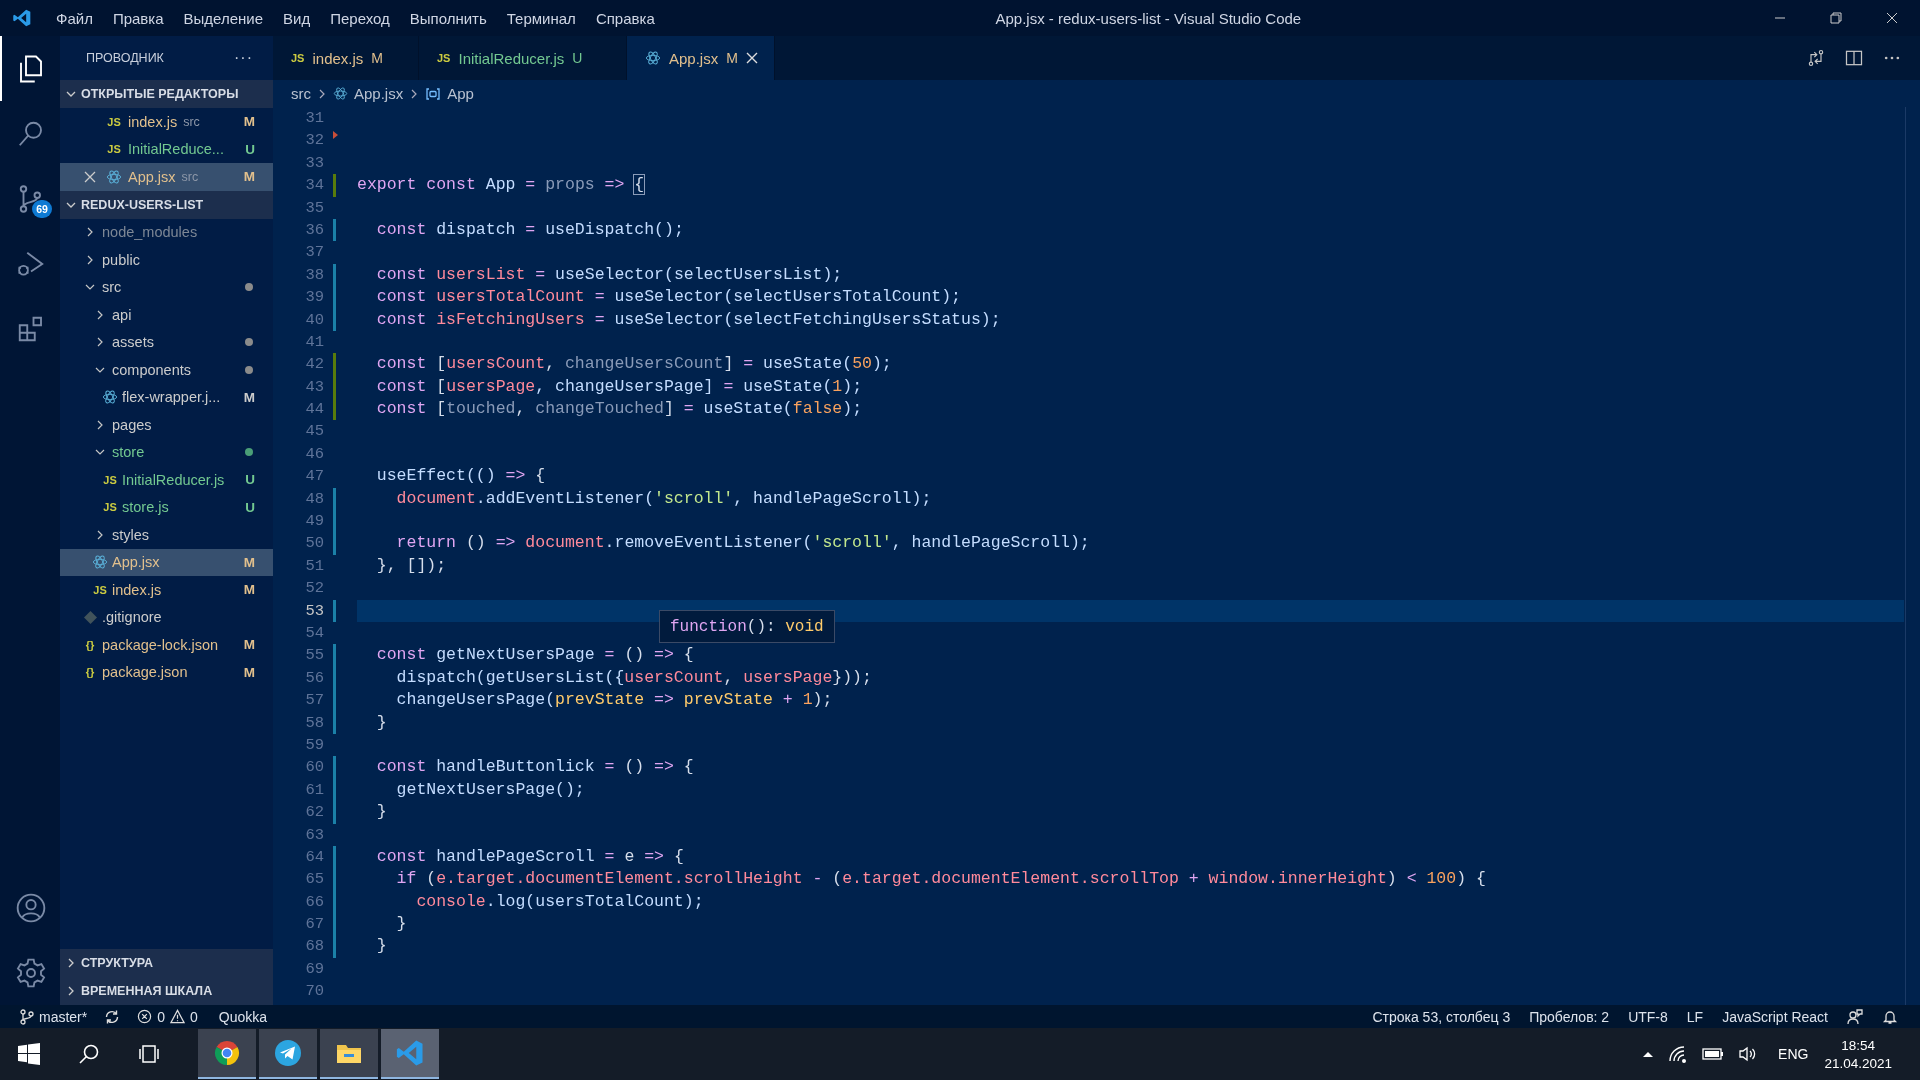 This screenshot has width=1920, height=1080. What do you see at coordinates (178, 1016) in the screenshot?
I see `warning-icon` at bounding box center [178, 1016].